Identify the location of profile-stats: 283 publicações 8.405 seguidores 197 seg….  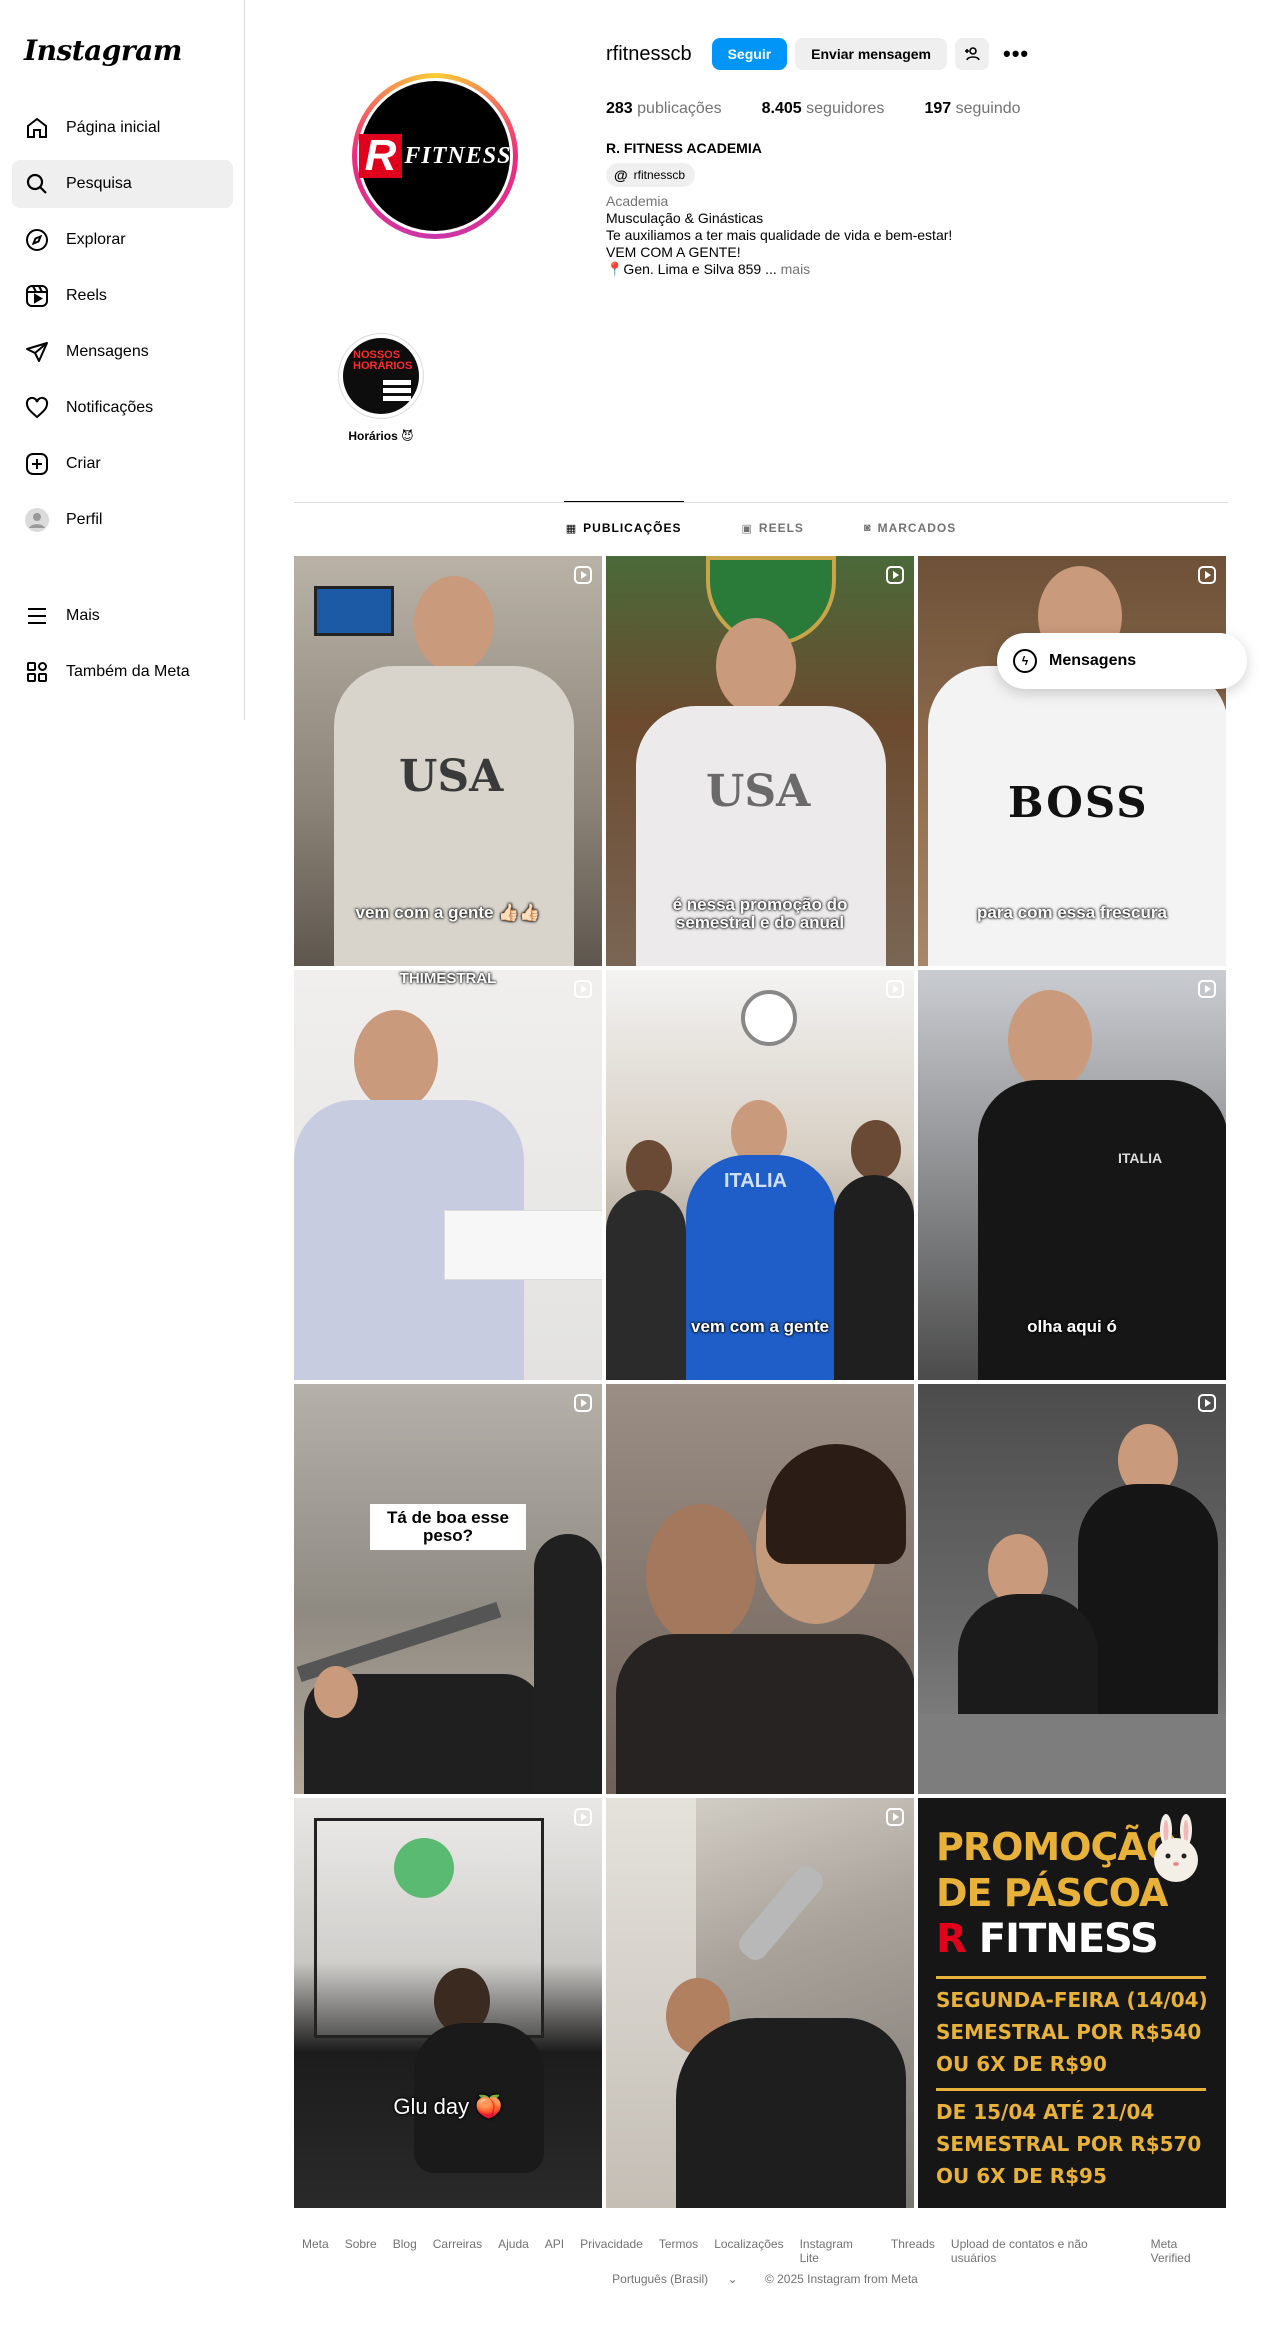
(833, 109).